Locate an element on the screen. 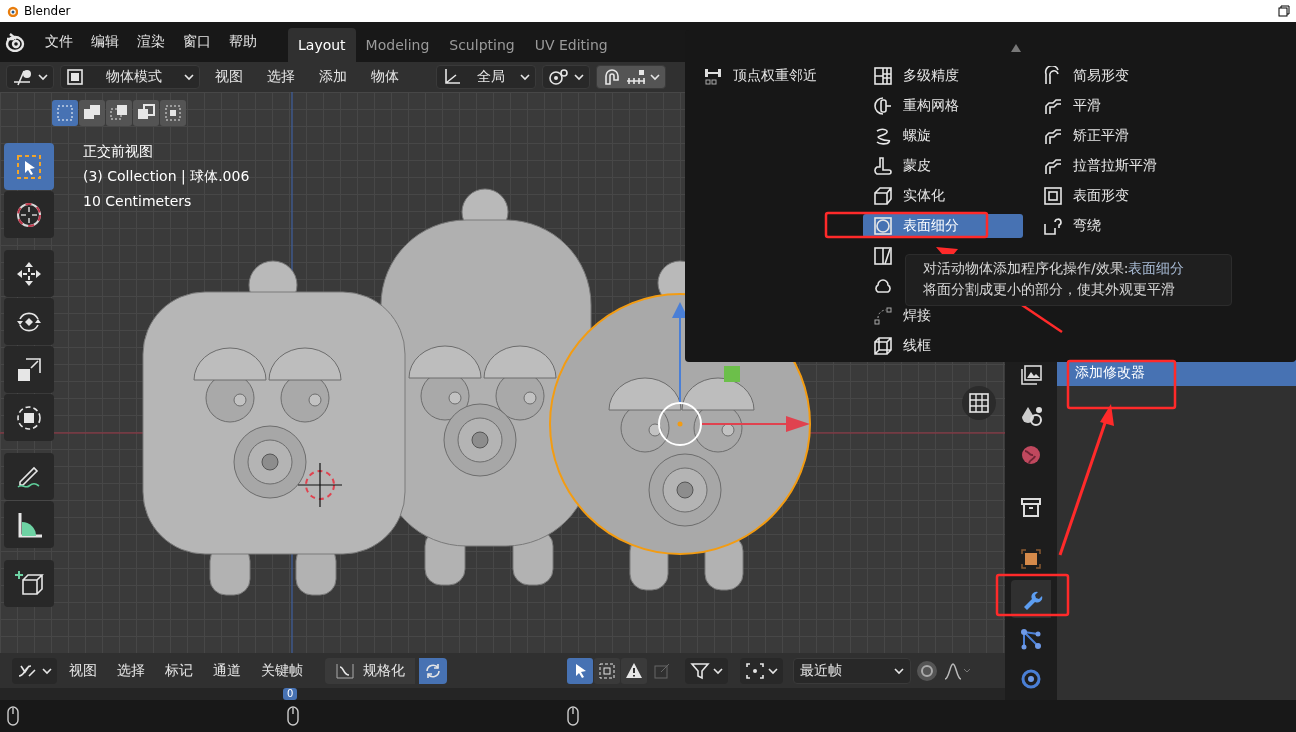 This screenshot has height=732, width=1296. viewport-info-text: 10 Centimeters is located at coordinates (138, 201).